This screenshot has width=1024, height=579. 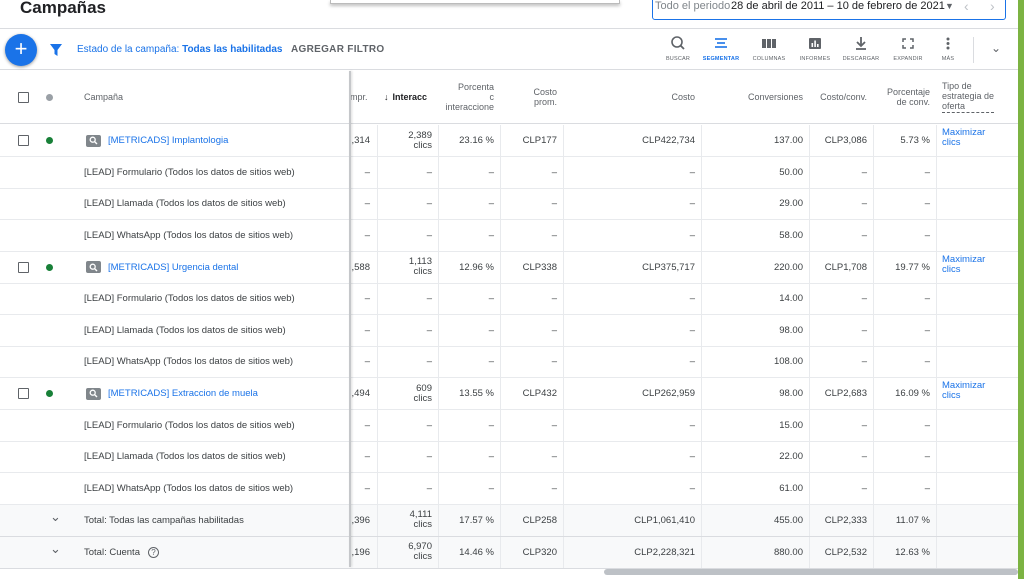 What do you see at coordinates (409, 97) in the screenshot?
I see `column-header-interactions: ↓ Interacc` at bounding box center [409, 97].